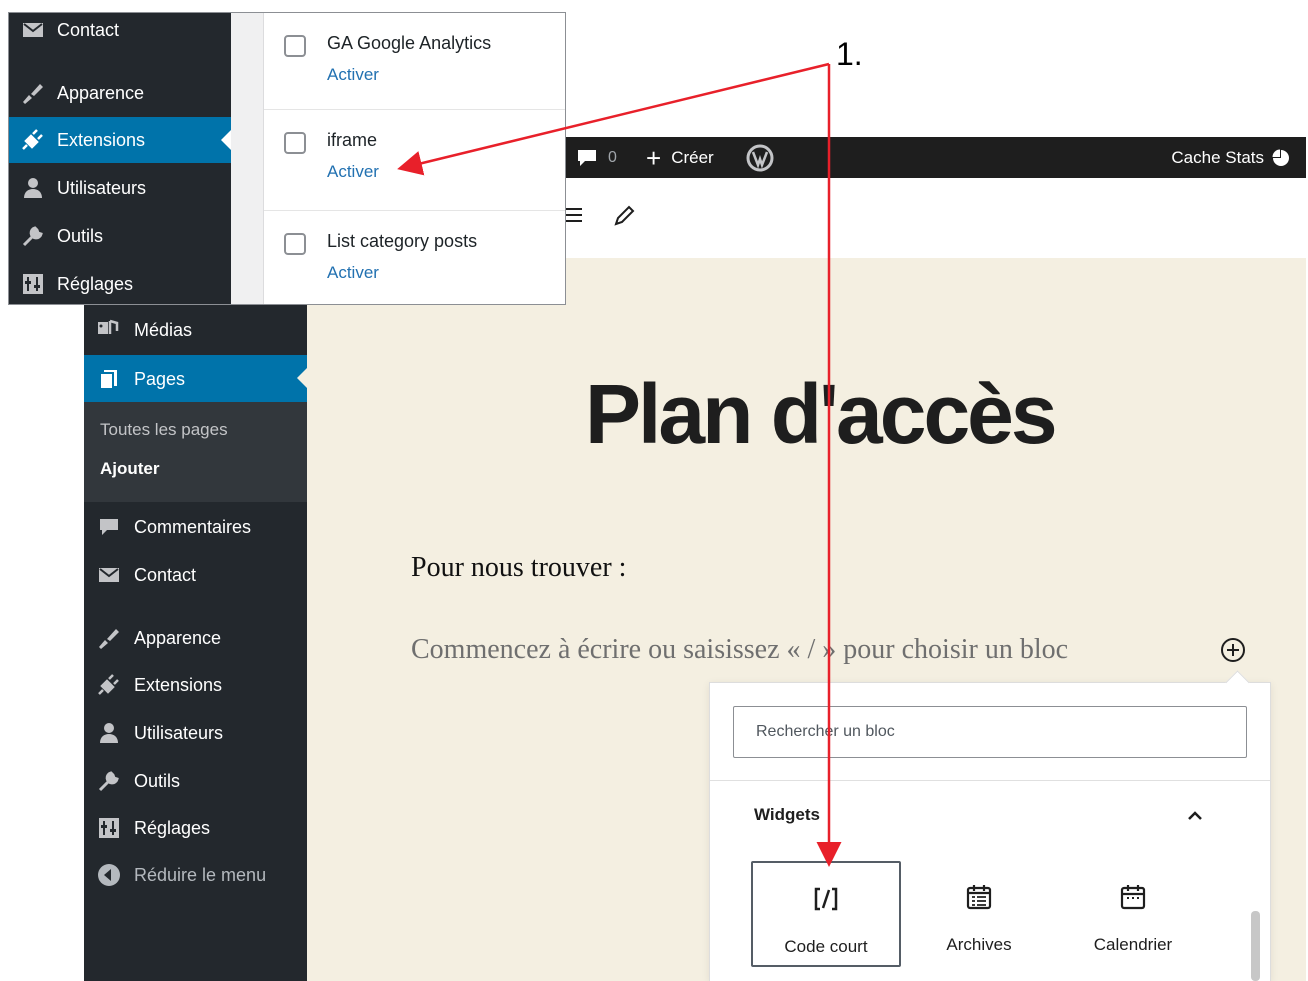 The width and height of the screenshot is (1308, 981). Describe the element at coordinates (195, 379) in the screenshot. I see `sidebar-item-pages: Pages` at that location.